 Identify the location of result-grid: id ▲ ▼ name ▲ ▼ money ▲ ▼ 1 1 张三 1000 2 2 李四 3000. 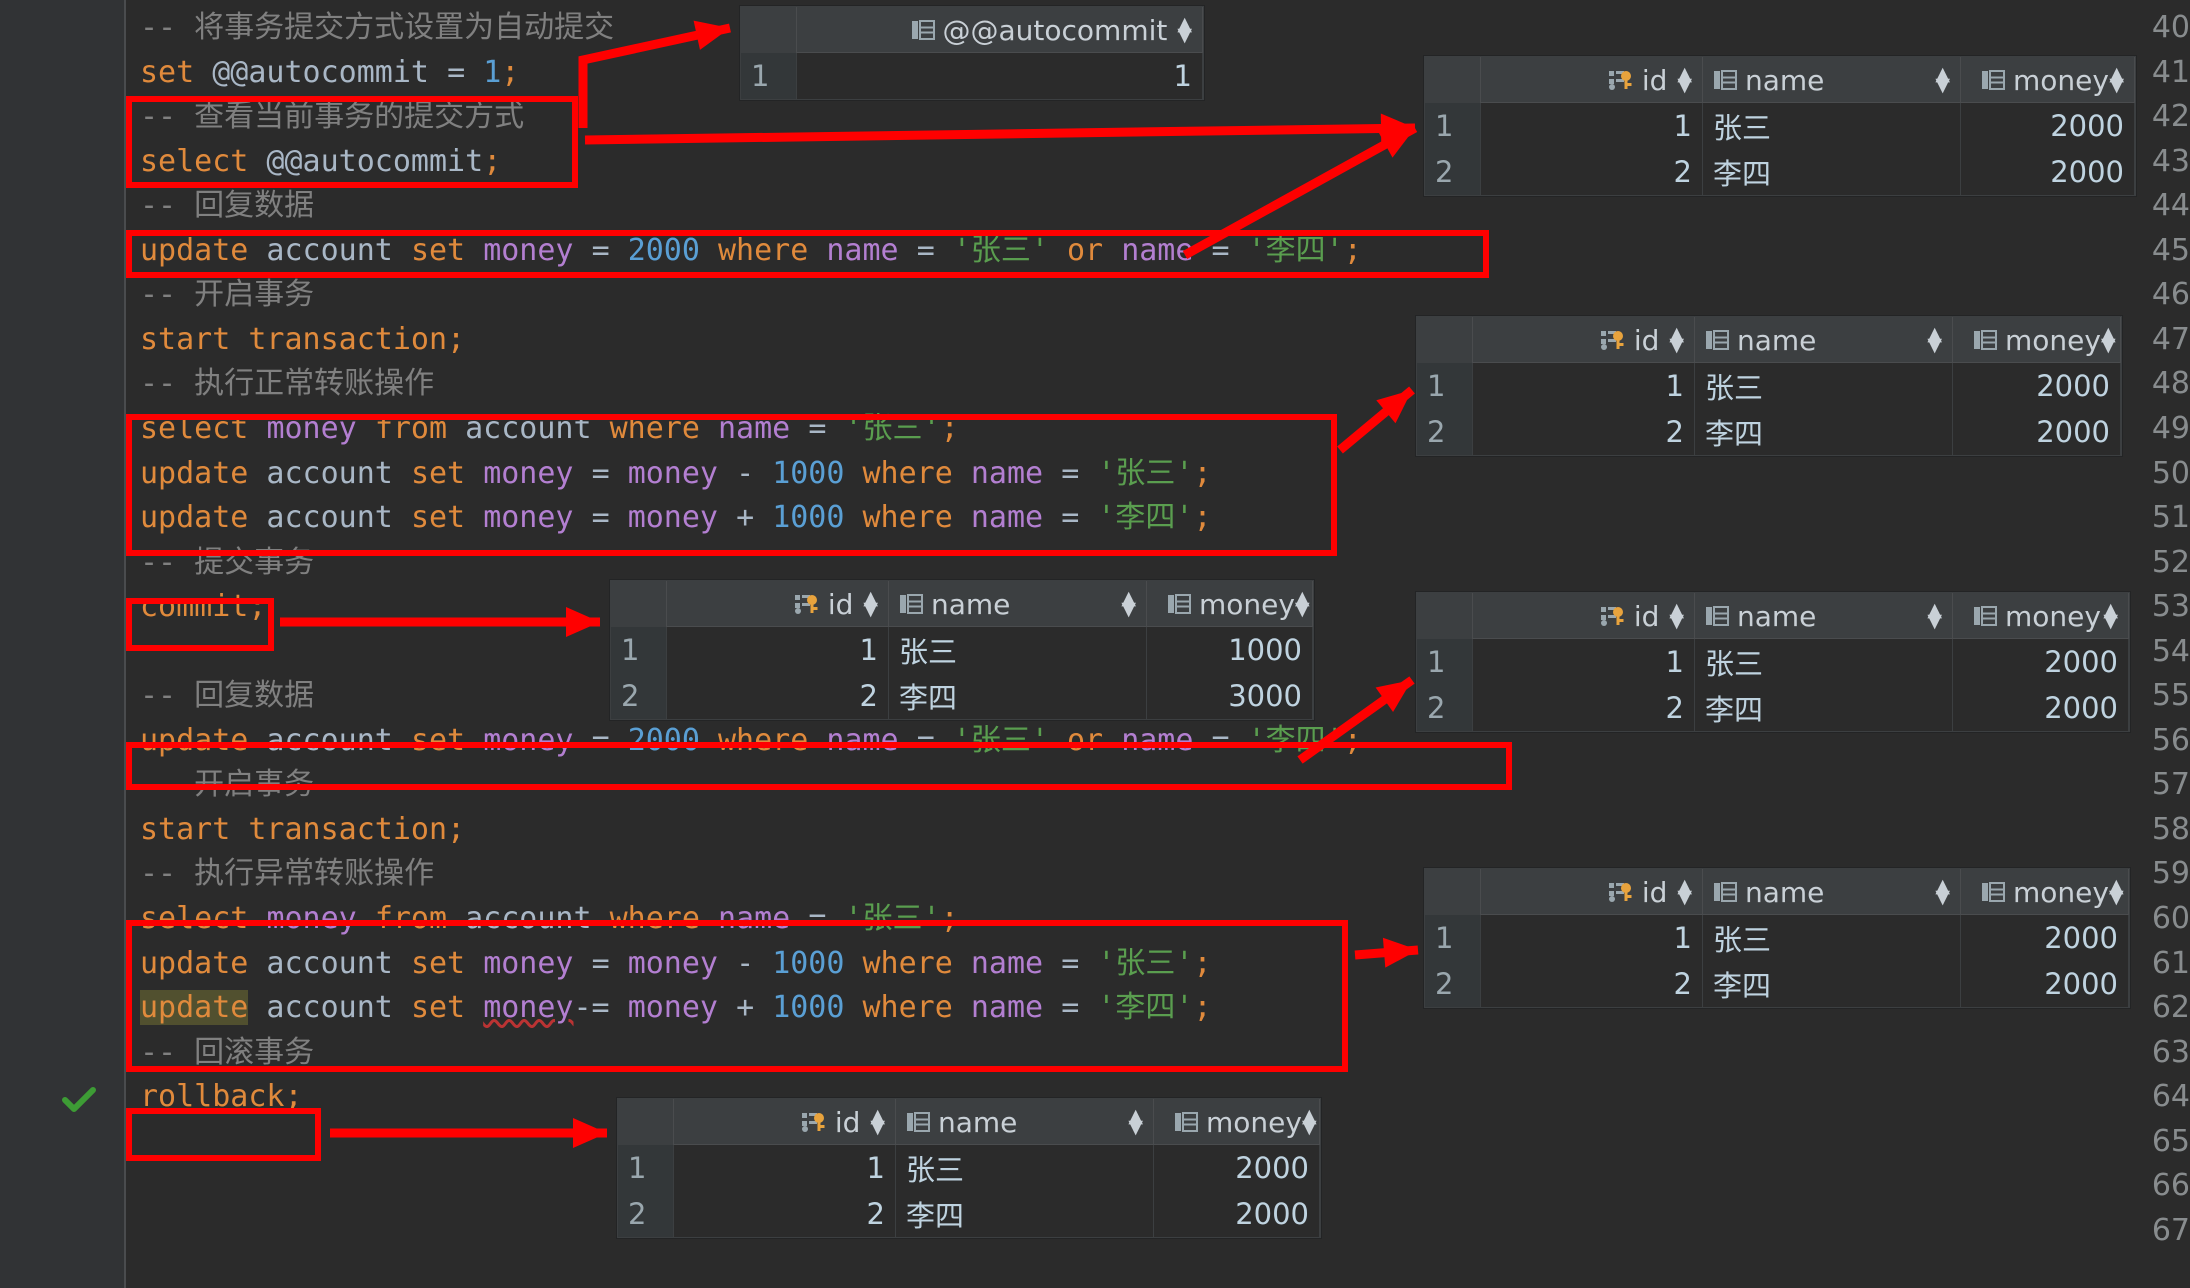
(962, 650).